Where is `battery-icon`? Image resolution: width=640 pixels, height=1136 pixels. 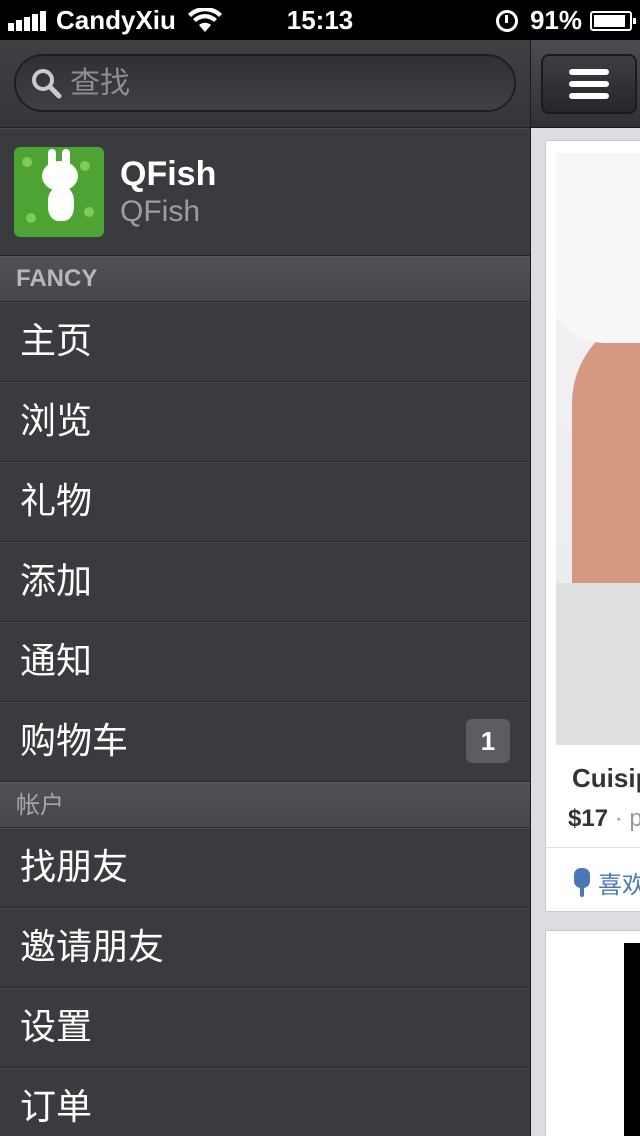 battery-icon is located at coordinates (613, 20).